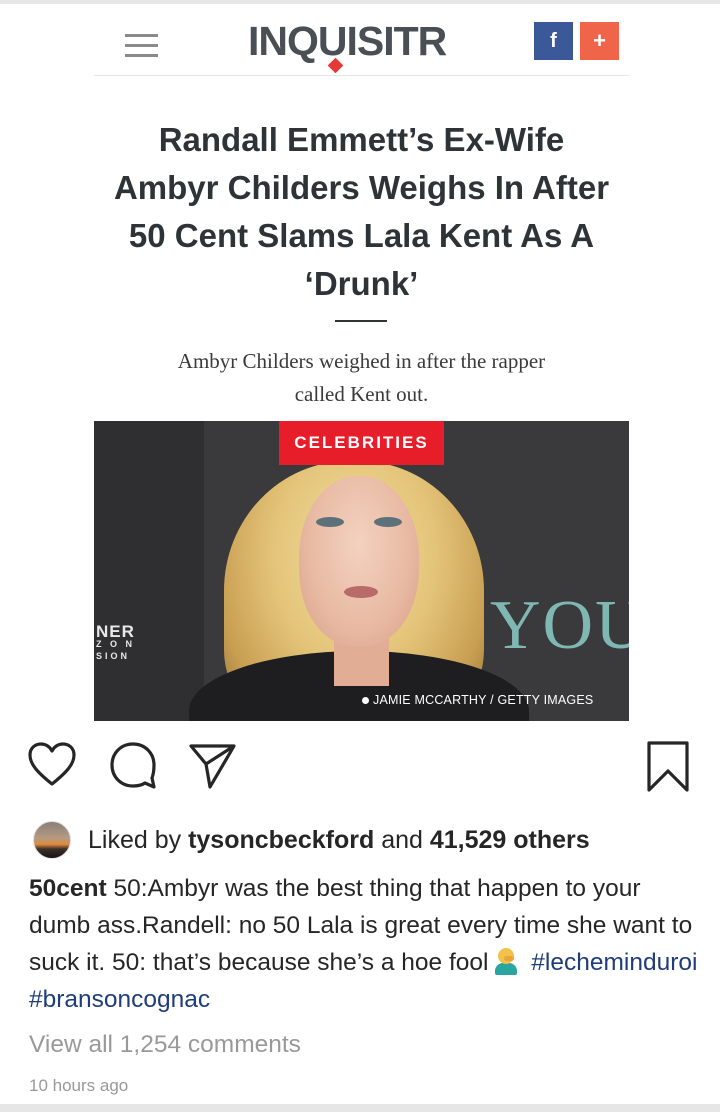 This screenshot has height=1112, width=720. I want to click on camera-icon, so click(365, 701).